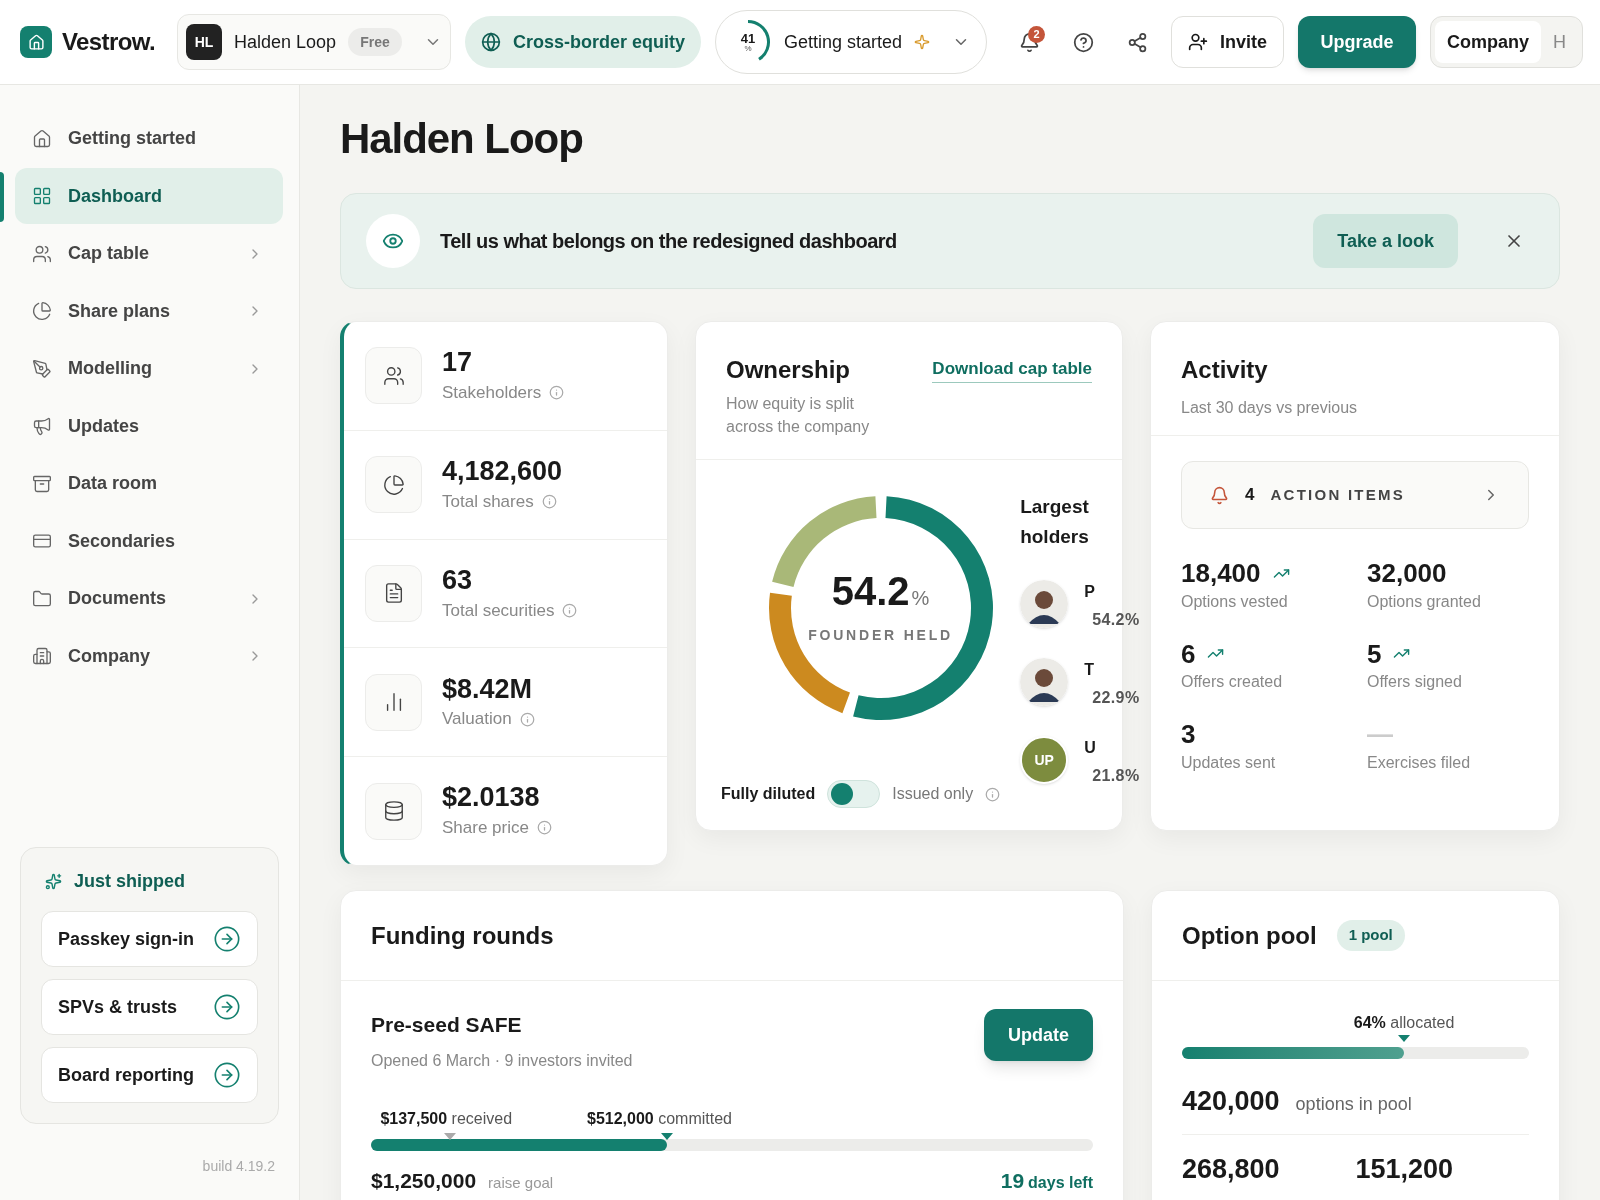 The height and width of the screenshot is (1200, 1600). I want to click on sparkle-icon, so click(922, 42).